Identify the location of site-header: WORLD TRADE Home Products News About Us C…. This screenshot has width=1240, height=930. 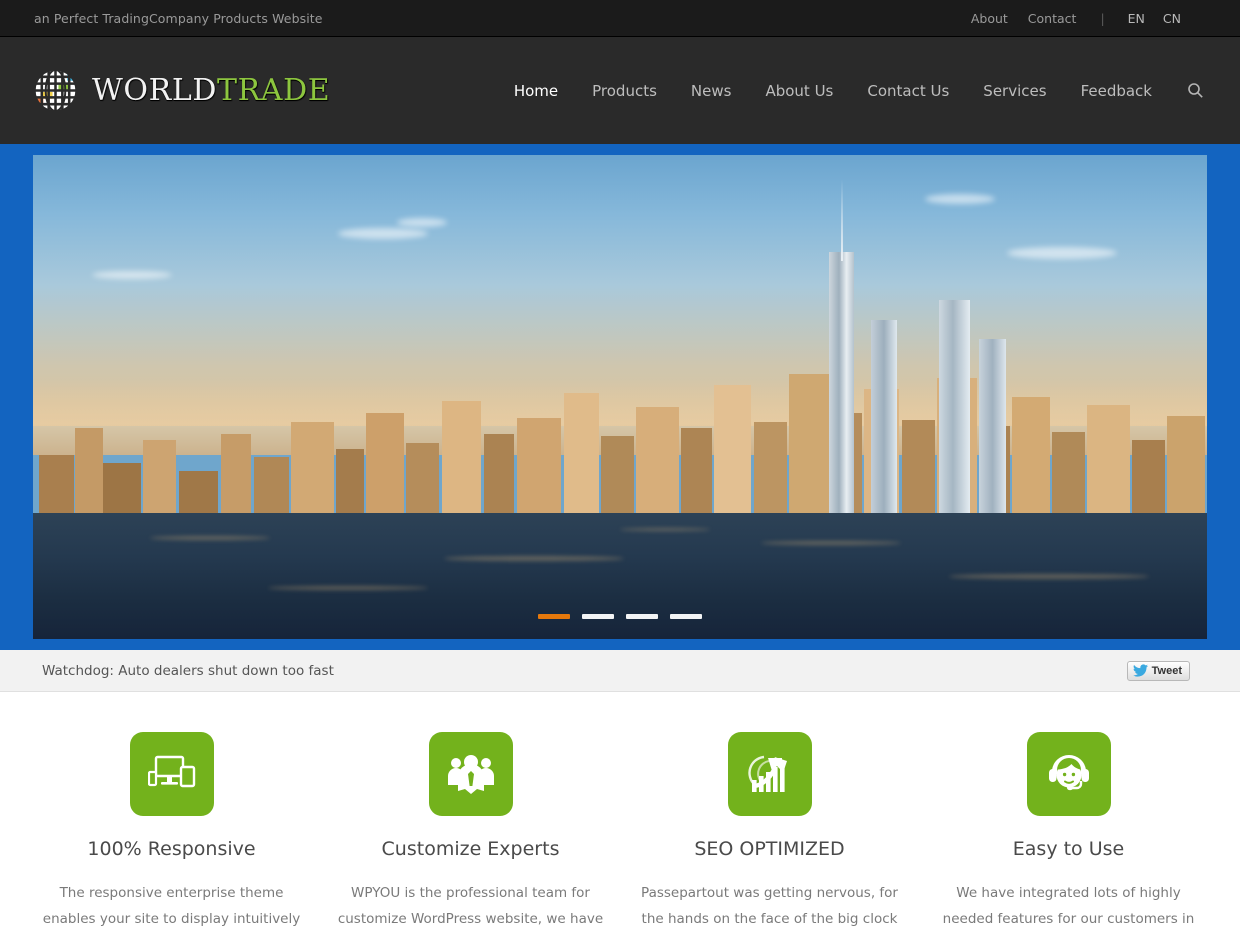
(620, 90).